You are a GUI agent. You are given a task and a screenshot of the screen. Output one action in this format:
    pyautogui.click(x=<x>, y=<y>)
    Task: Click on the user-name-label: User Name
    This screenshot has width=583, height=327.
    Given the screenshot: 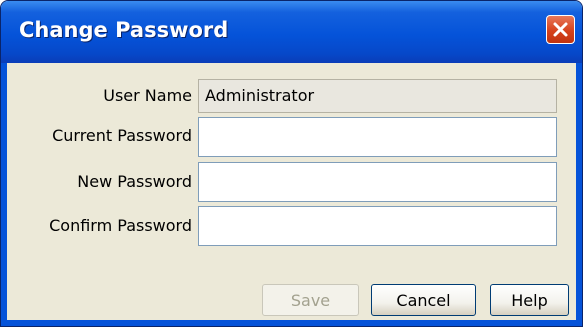 What is the action you would take?
    pyautogui.click(x=147, y=95)
    